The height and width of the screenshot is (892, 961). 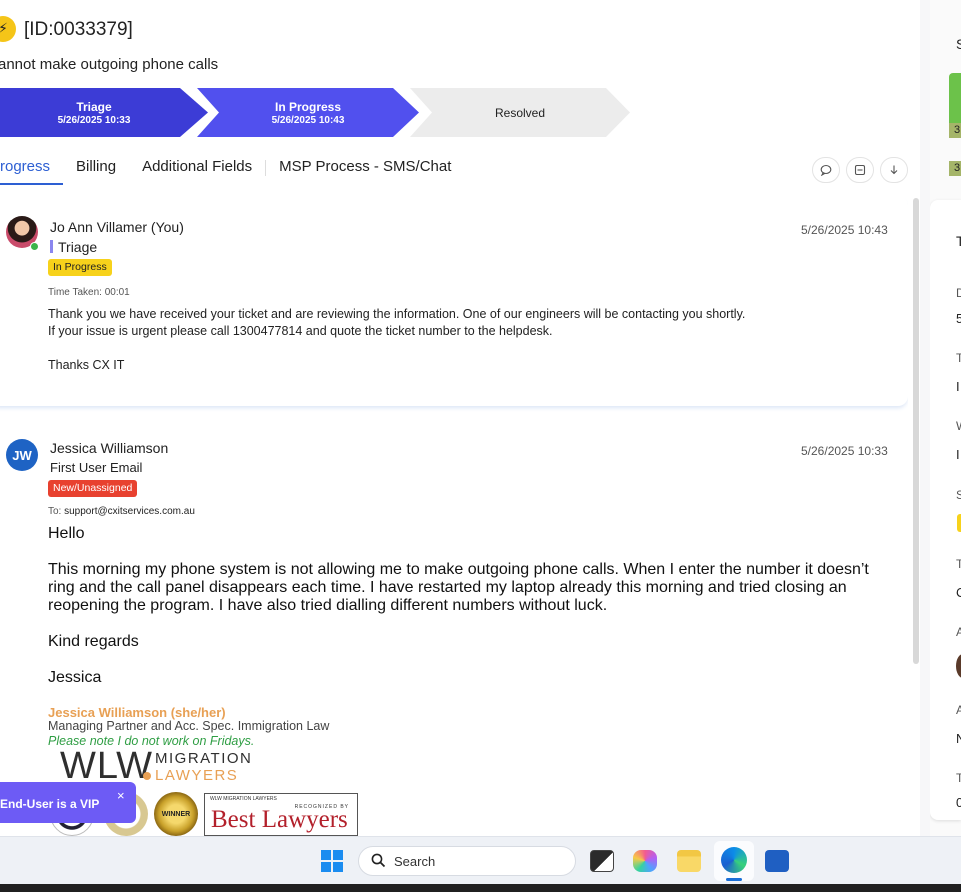 What do you see at coordinates (894, 170) in the screenshot?
I see `download-icon` at bounding box center [894, 170].